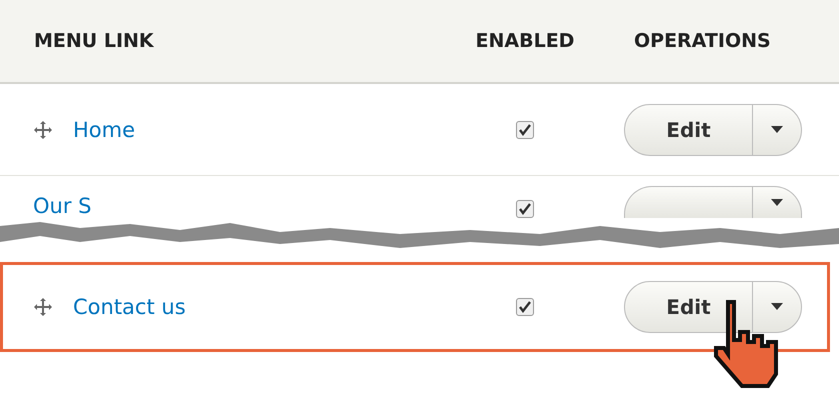 Image resolution: width=839 pixels, height=406 pixels. I want to click on column-header: ENABLED, so click(515, 42).